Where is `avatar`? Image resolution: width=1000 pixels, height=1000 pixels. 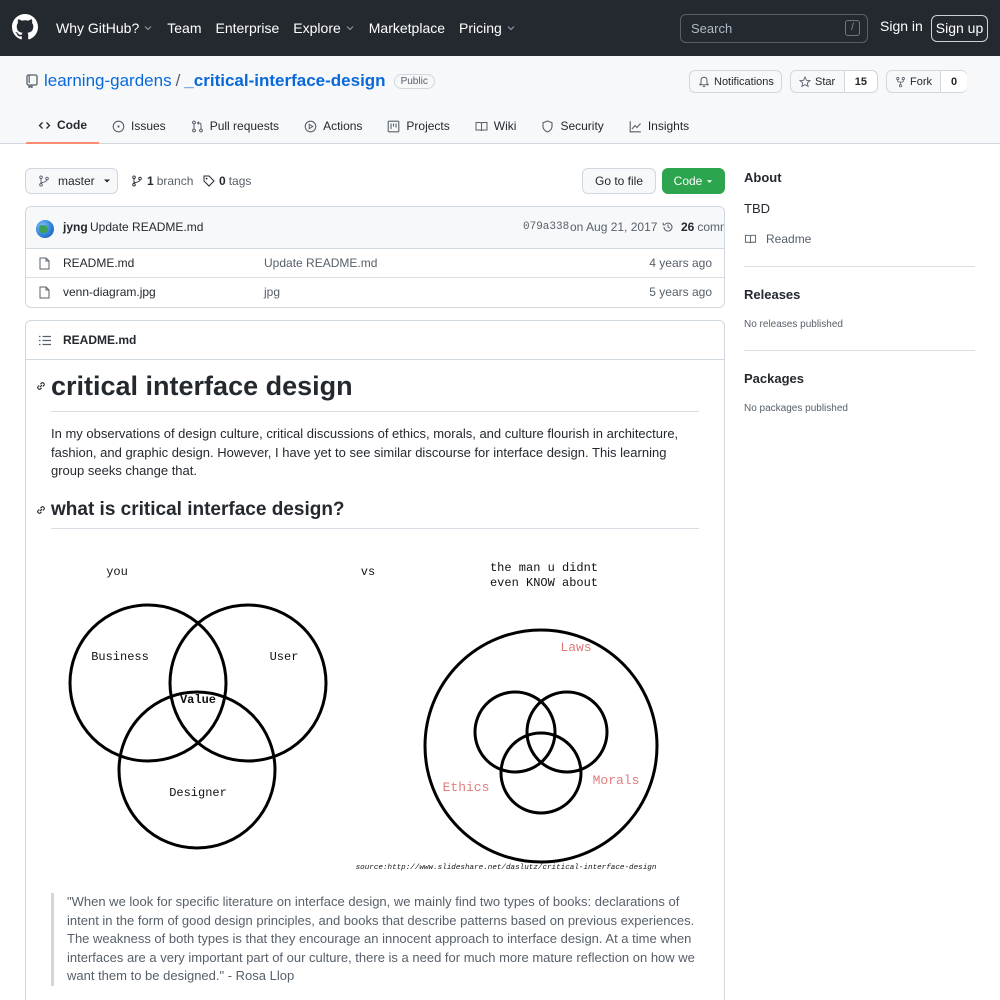
avatar is located at coordinates (45, 229).